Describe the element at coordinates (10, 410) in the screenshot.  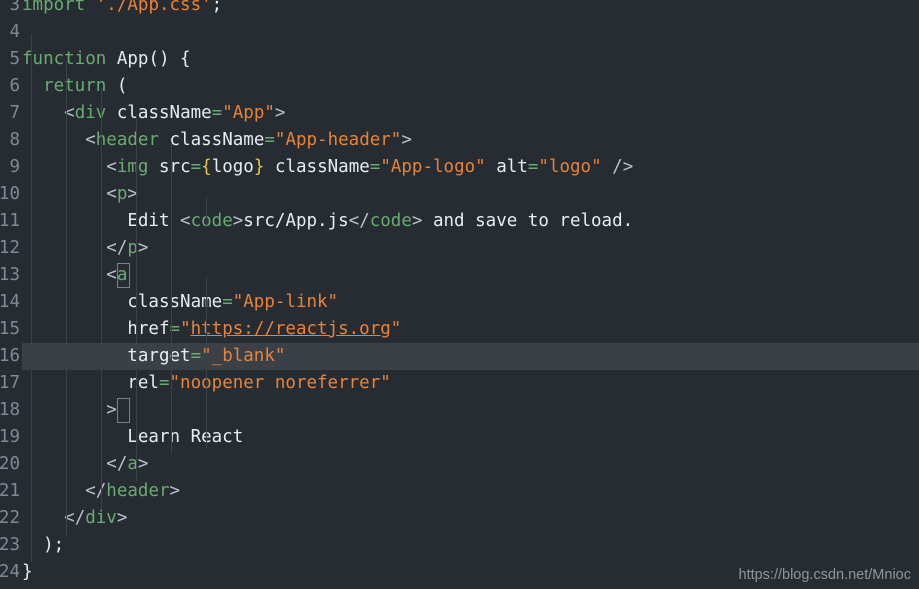
I see `line-number: 18` at that location.